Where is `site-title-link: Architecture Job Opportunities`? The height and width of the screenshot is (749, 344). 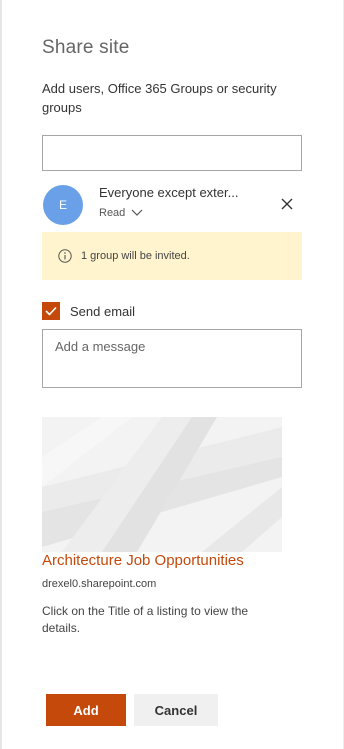
site-title-link: Architecture Job Opportunities is located at coordinates (143, 560).